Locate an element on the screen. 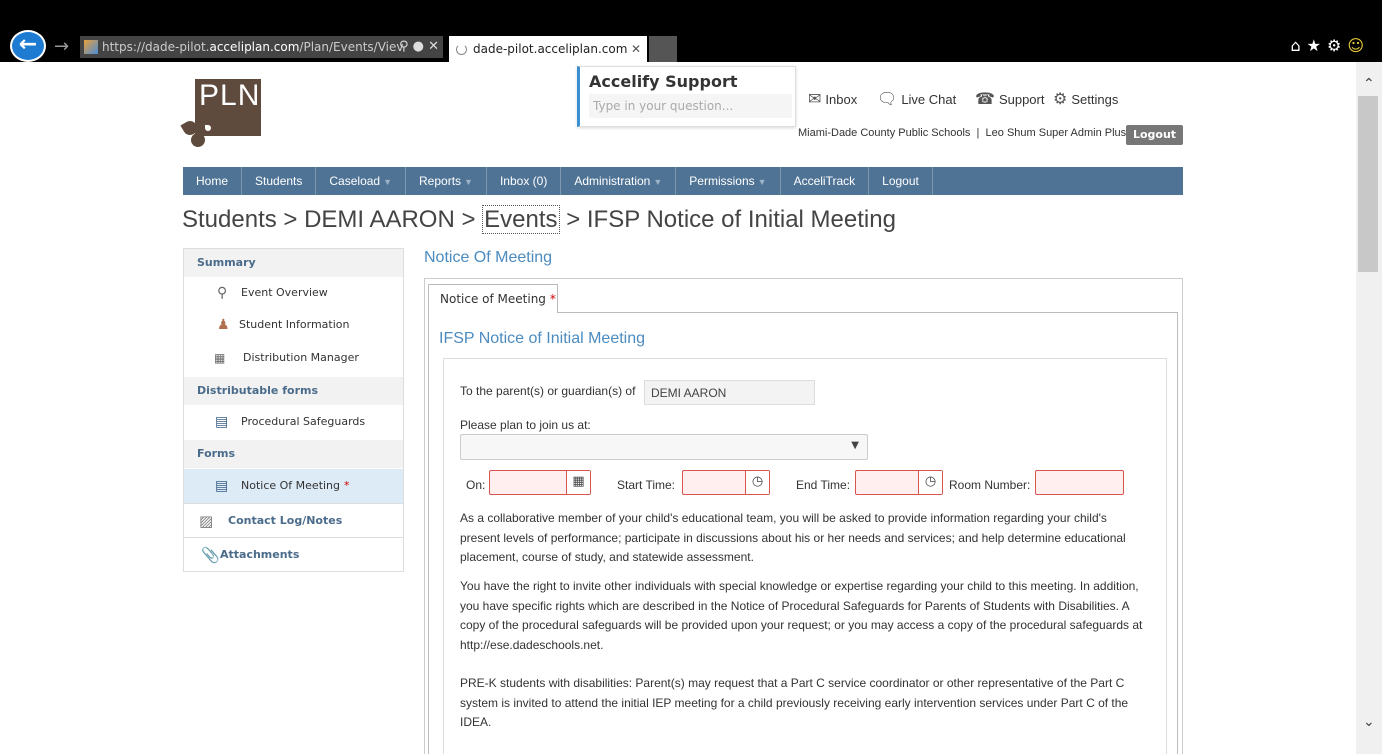  live-chat-label: Live Chat is located at coordinates (929, 99).